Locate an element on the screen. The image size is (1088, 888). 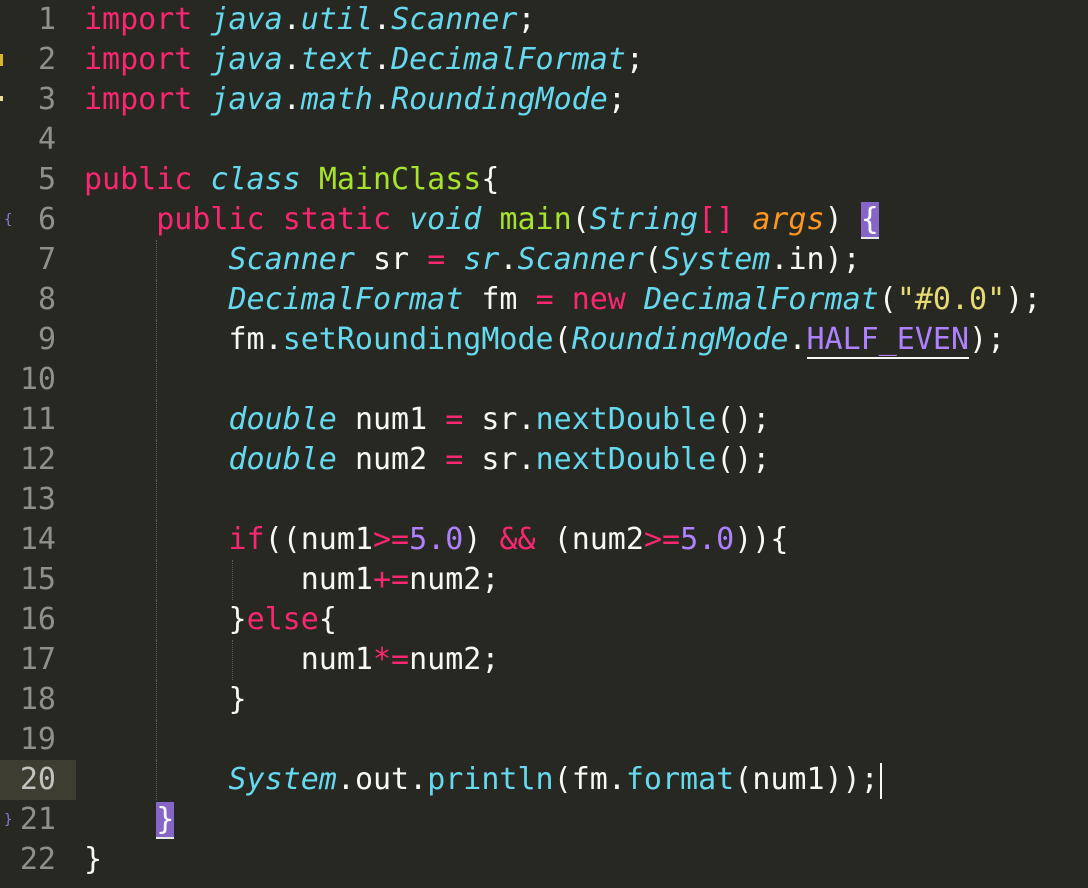
code-line-11: 11 double num1 = sr.nextDouble(); is located at coordinates (544, 420).